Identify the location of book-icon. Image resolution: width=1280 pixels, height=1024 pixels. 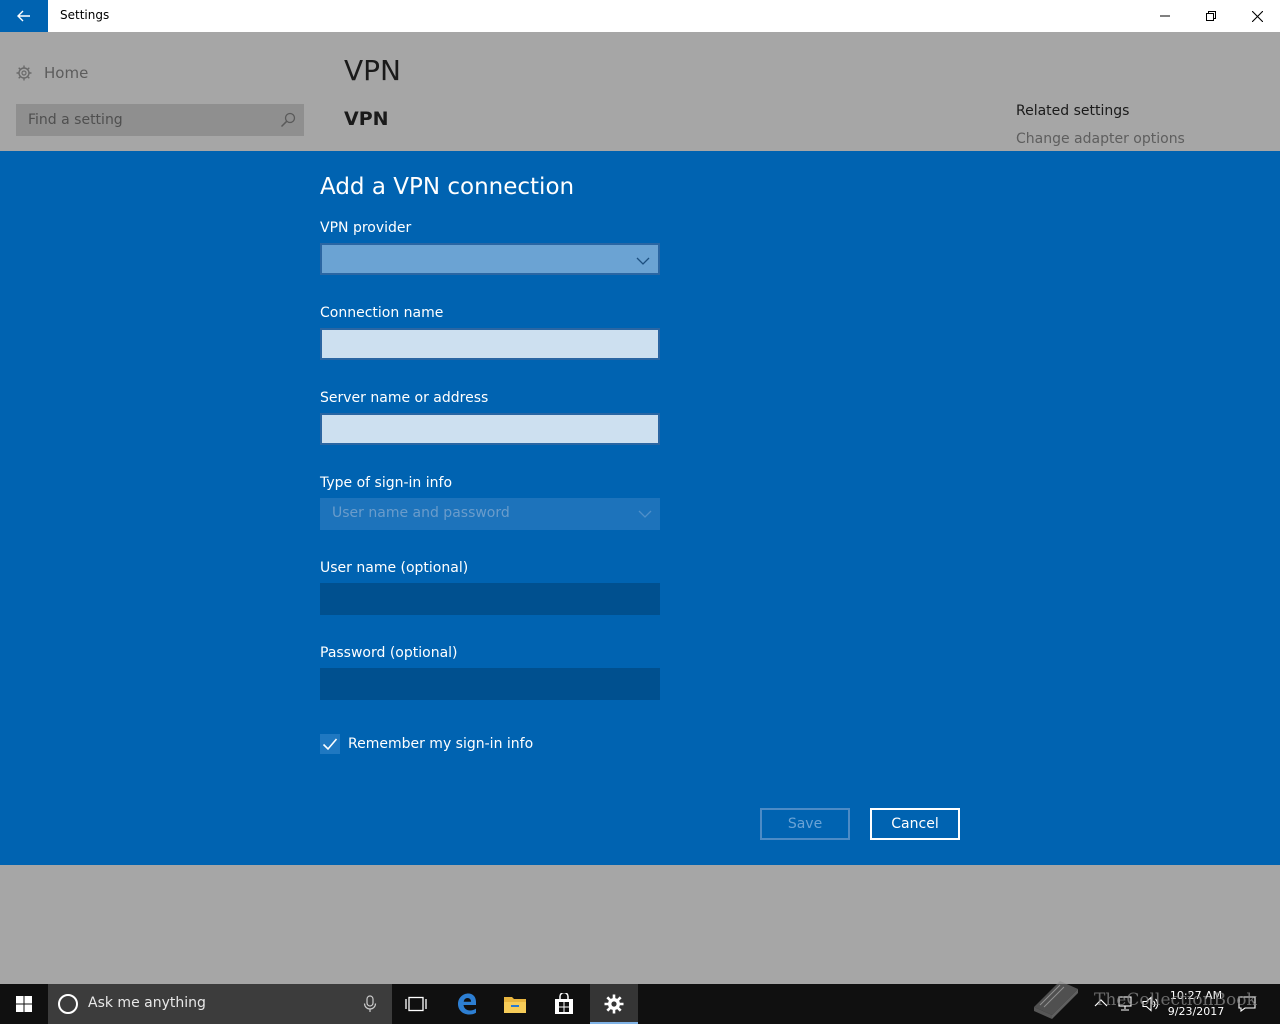
(1056, 1000).